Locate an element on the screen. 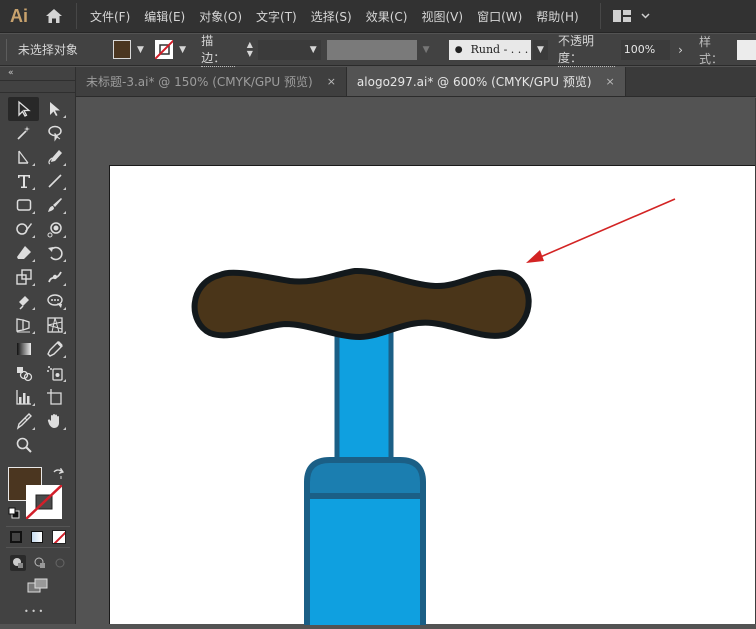  tool-symbol-sprayer is located at coordinates (54, 373).